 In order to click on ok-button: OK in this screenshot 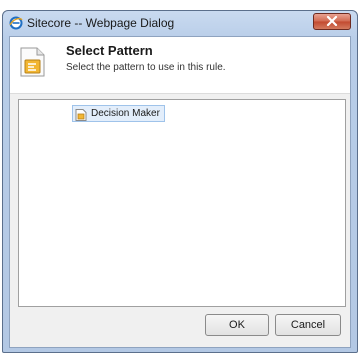, I will do `click(237, 325)`.